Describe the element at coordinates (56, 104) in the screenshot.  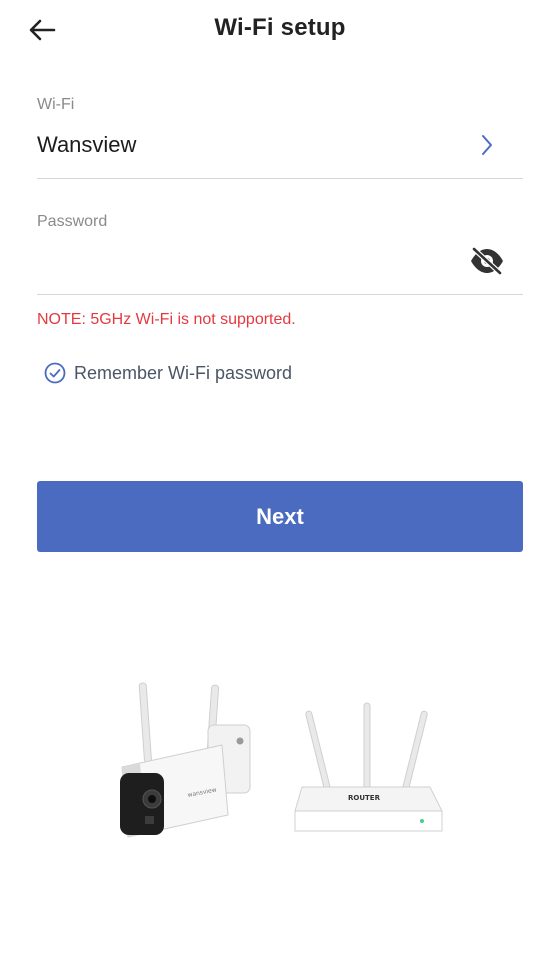
I see `wifi-field-label: Wi-Fi` at that location.